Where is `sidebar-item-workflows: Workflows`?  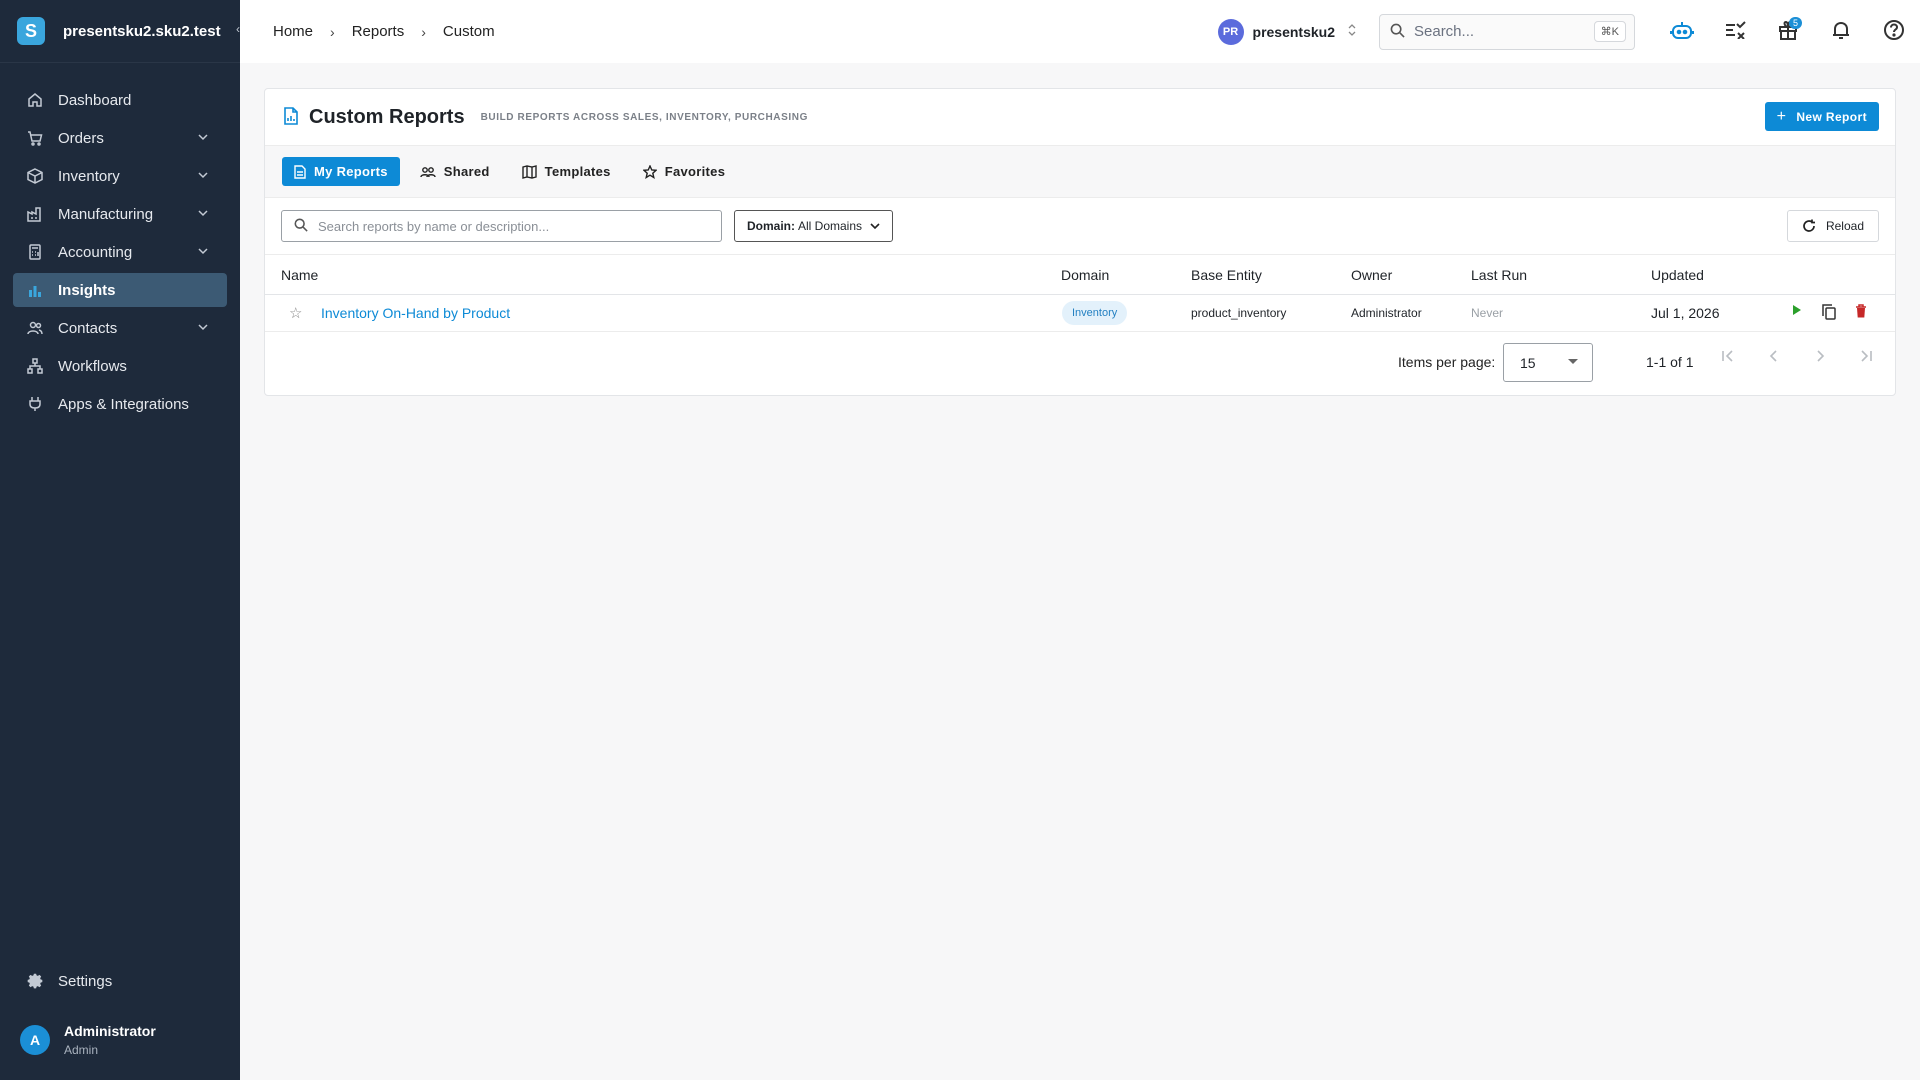 sidebar-item-workflows: Workflows is located at coordinates (120, 366).